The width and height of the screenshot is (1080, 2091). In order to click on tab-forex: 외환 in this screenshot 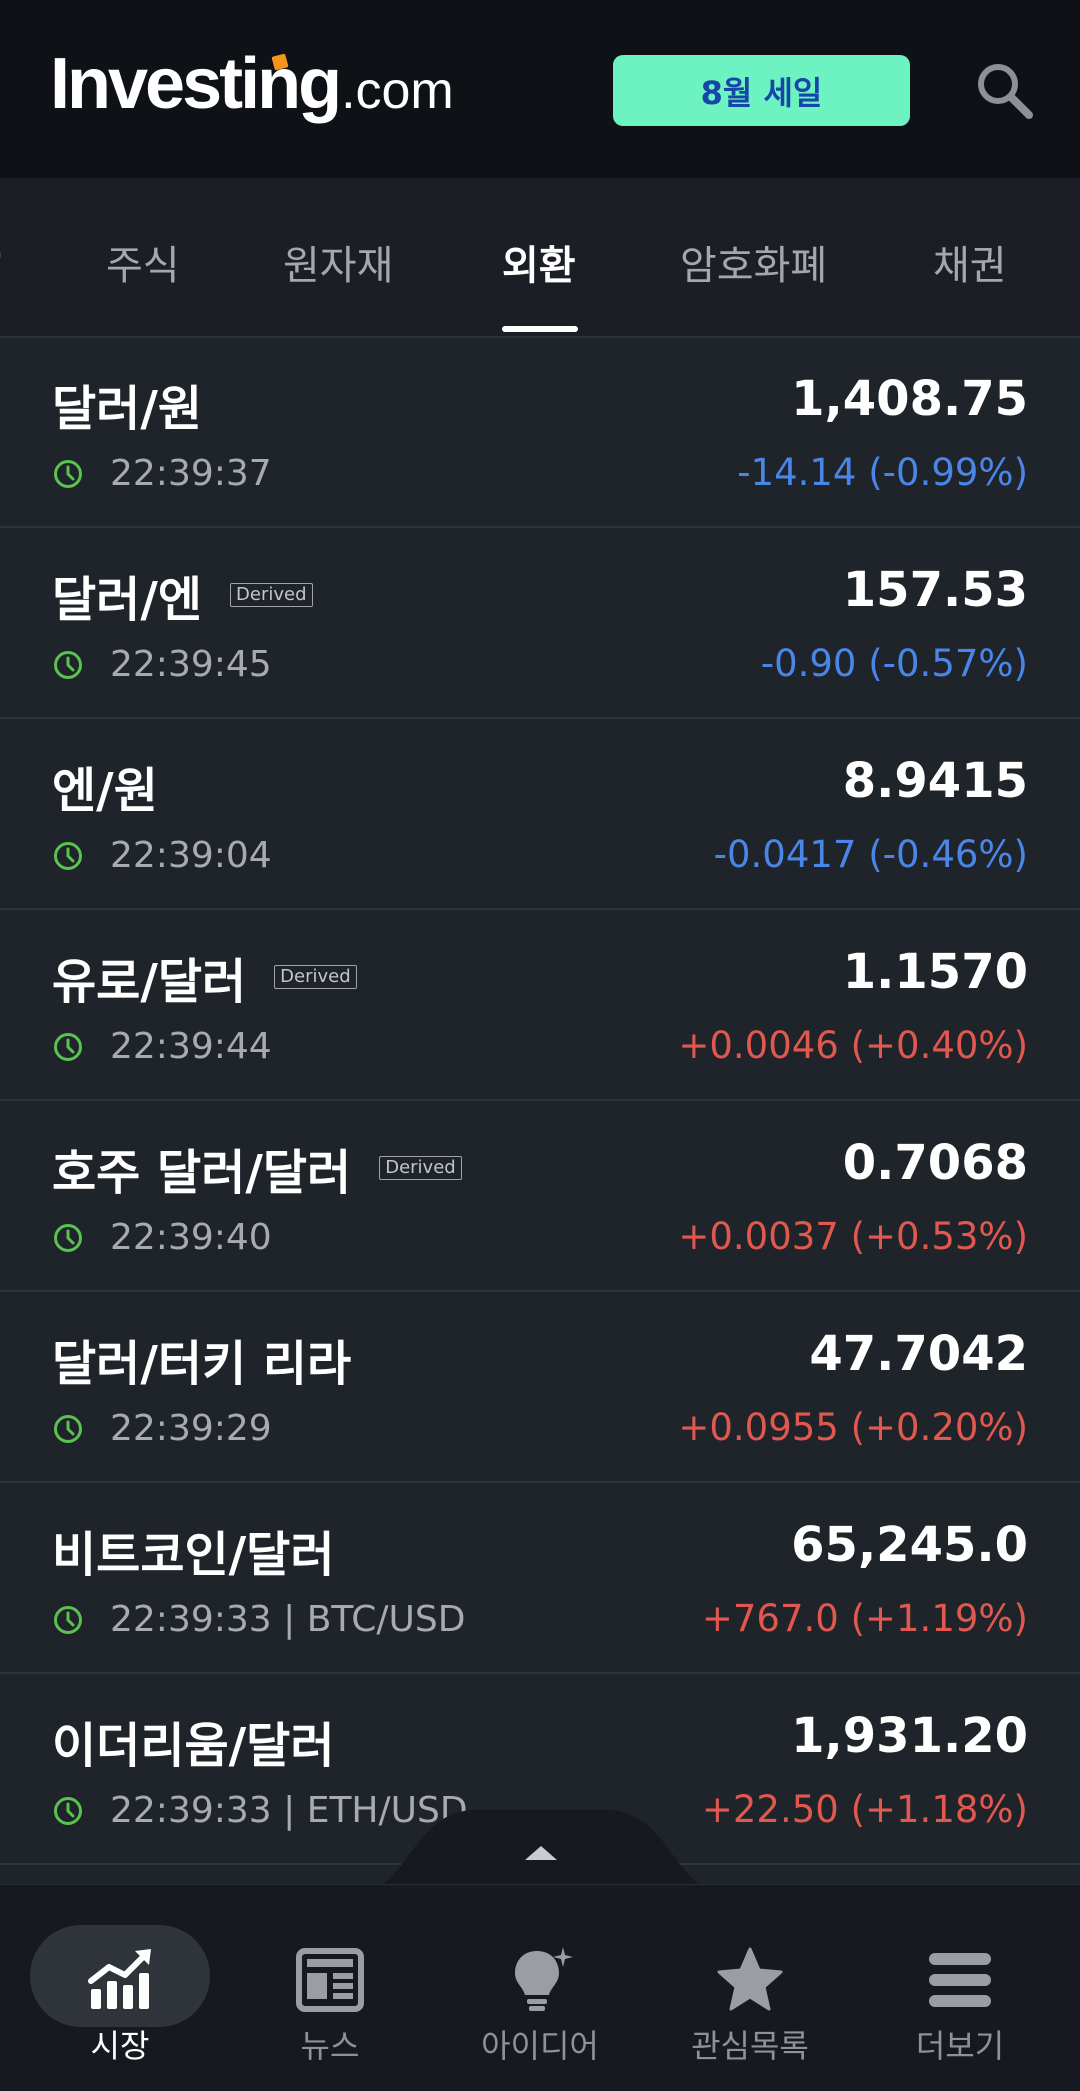, I will do `click(539, 262)`.